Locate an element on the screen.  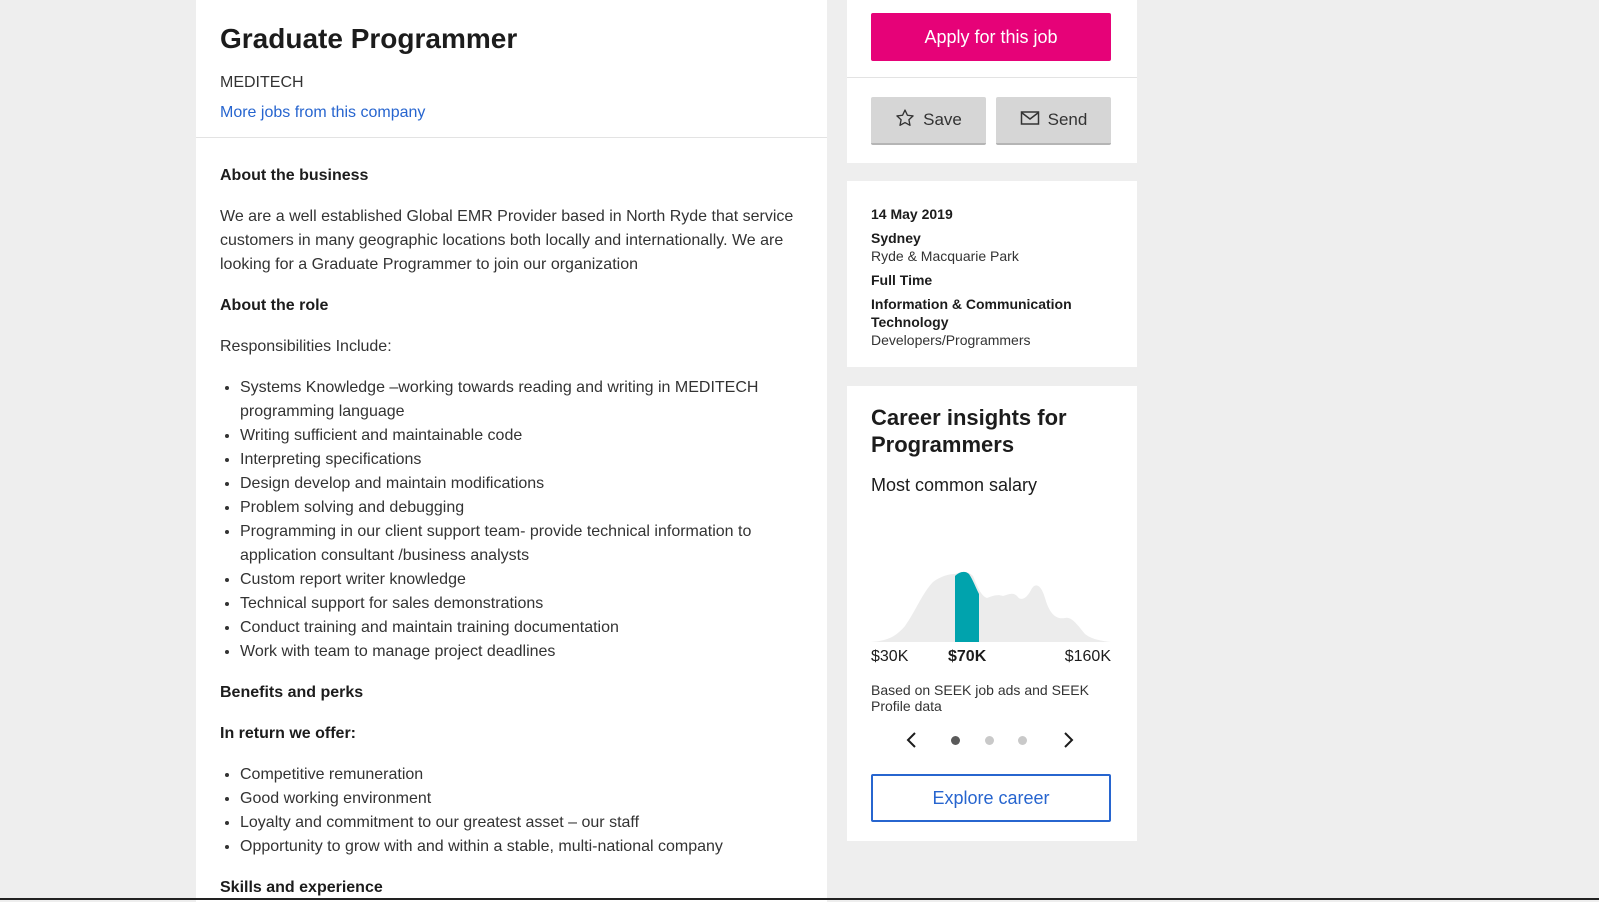
skills-heading: Skills and experience is located at coordinates (301, 887).